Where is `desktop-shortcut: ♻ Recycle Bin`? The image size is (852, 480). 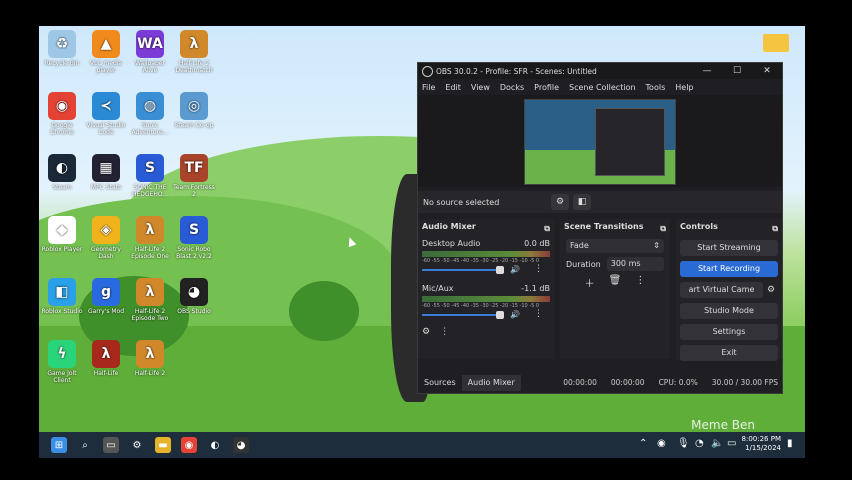
desktop-shortcut: ♻ Recycle Bin is located at coordinates (62, 48).